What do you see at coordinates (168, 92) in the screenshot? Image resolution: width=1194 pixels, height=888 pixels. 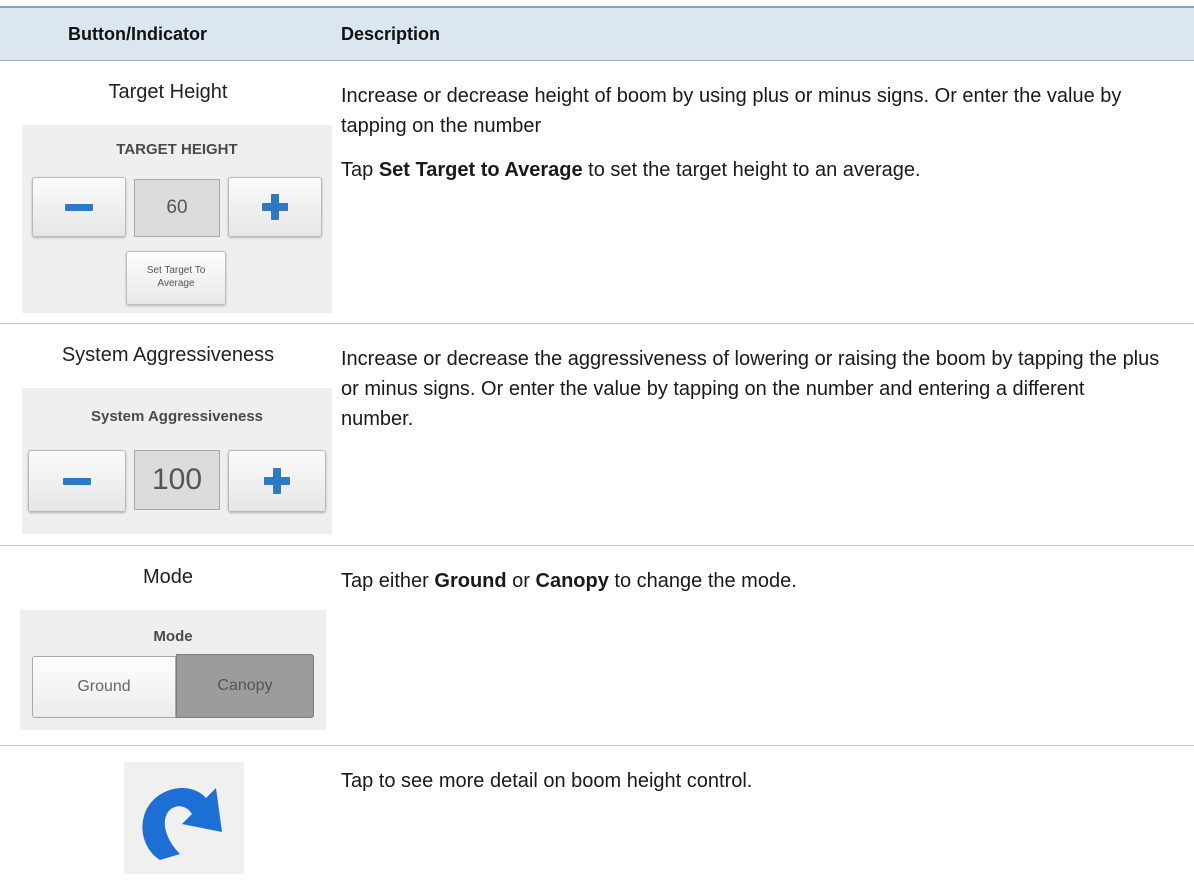 I see `row-label: Target Height` at bounding box center [168, 92].